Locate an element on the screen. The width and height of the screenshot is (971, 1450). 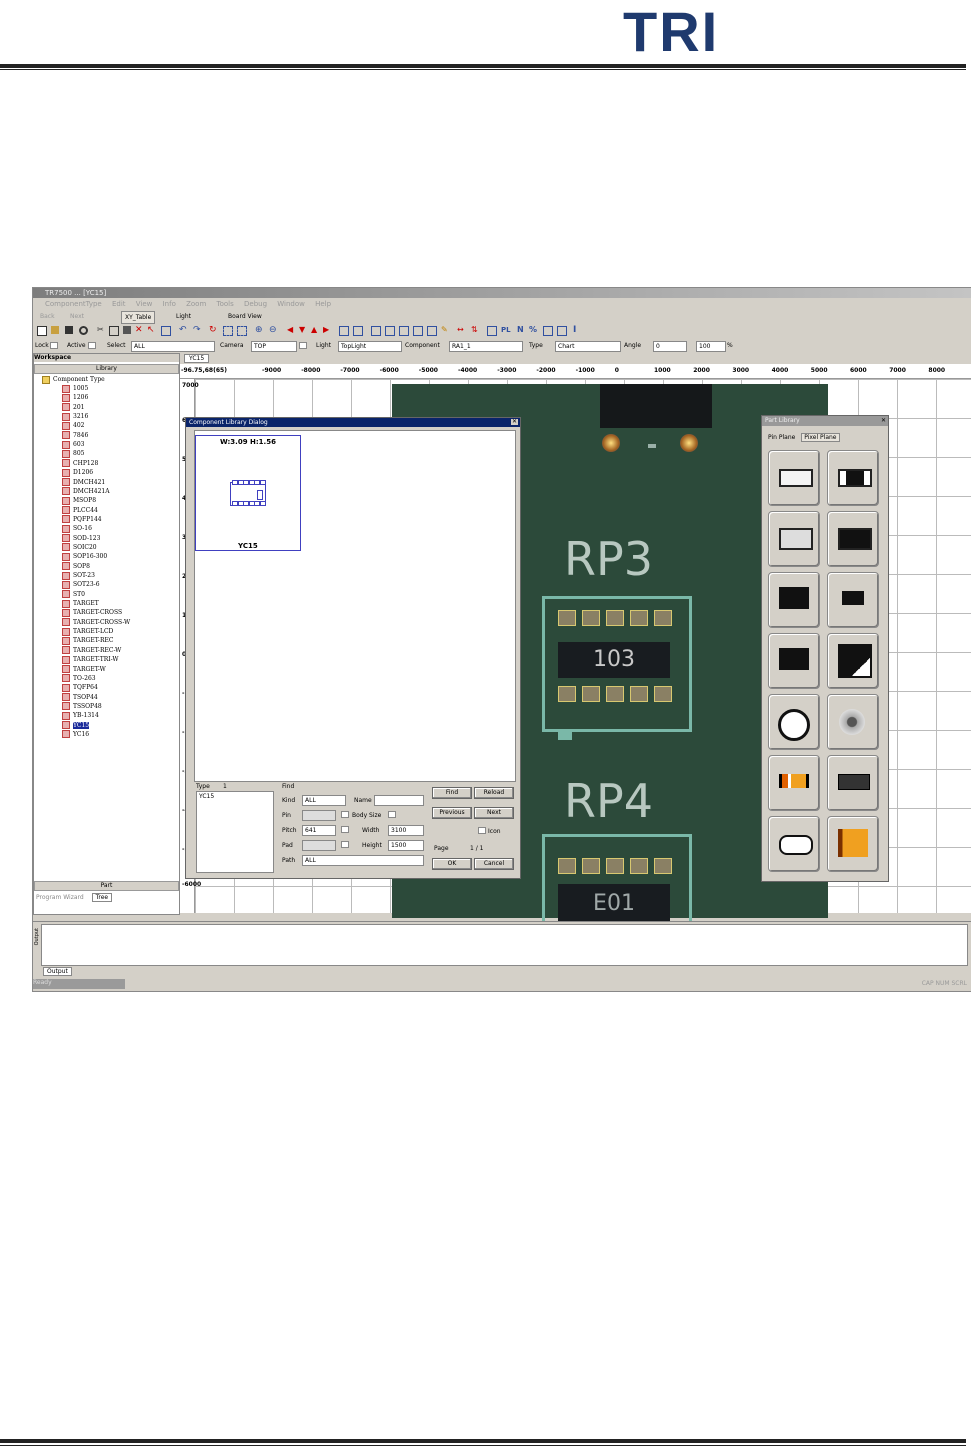
tree-item: D1206 is located at coordinates (77, 472).